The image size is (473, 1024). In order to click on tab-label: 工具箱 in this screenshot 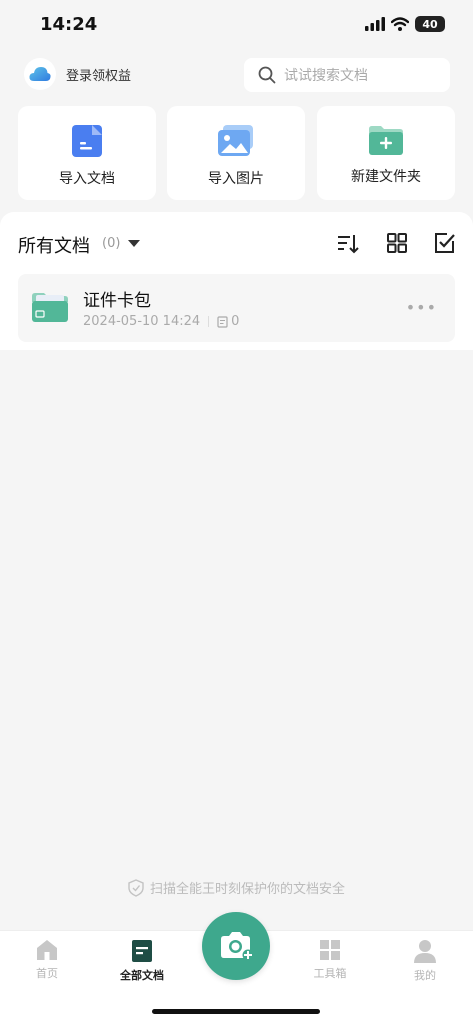, I will do `click(330, 973)`.